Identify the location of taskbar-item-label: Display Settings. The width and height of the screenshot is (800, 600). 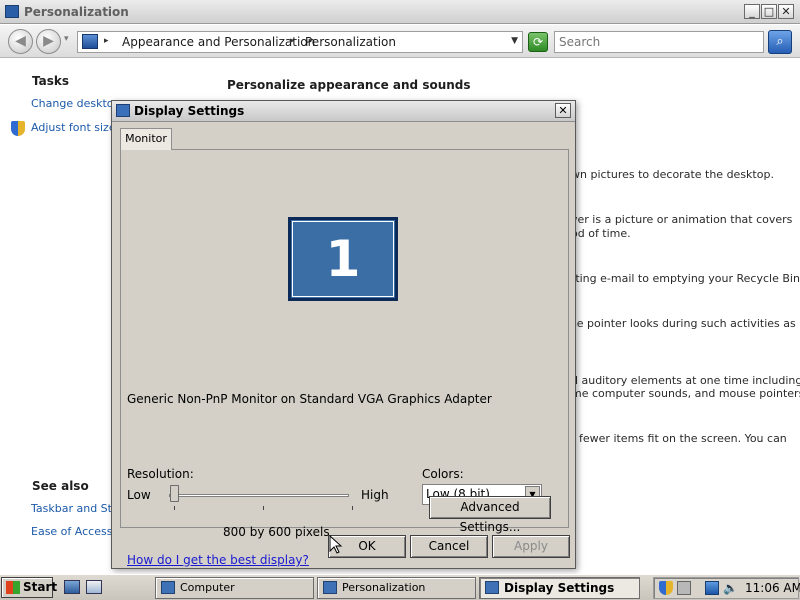
(559, 588).